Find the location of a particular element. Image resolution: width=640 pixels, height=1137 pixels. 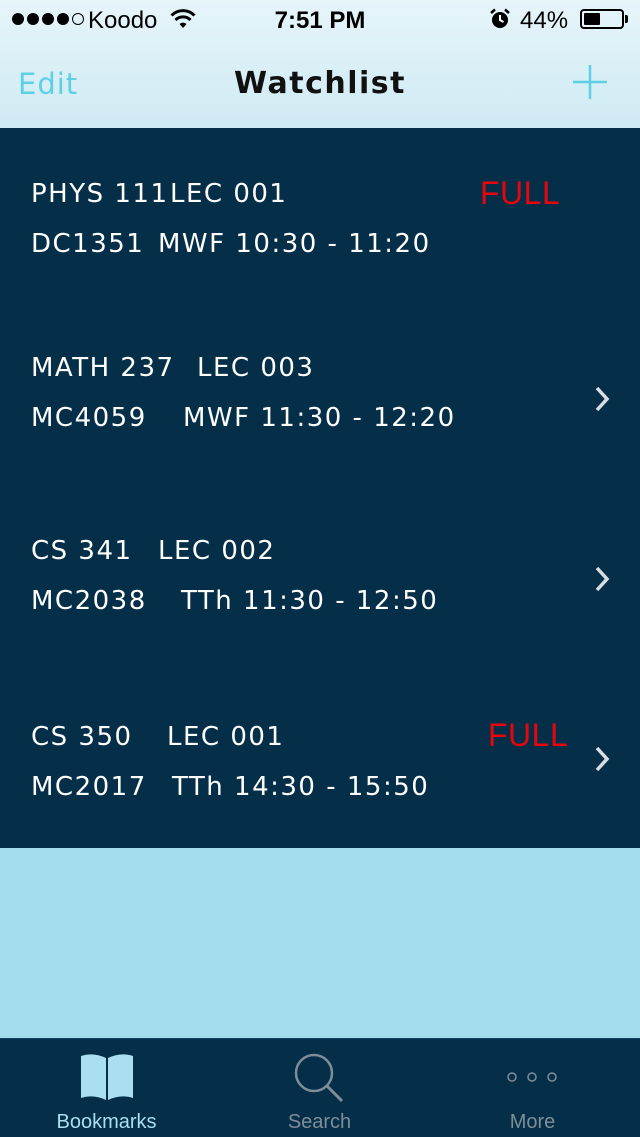

tab-more: More is located at coordinates (532, 1088).